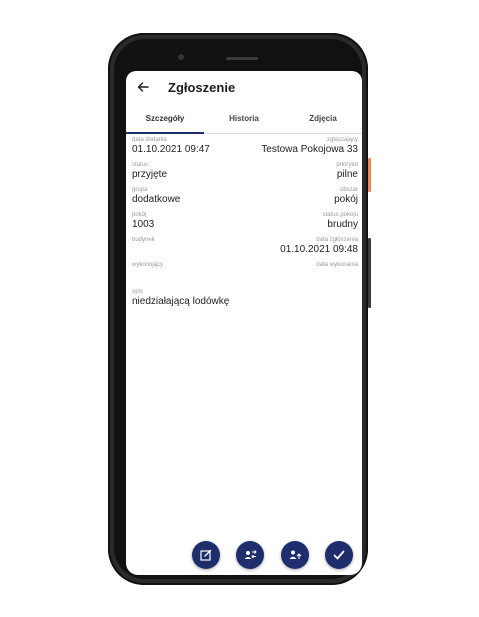 The height and width of the screenshot is (617, 479). Describe the element at coordinates (245, 199) in the screenshot. I see `details-row: grupa dodatkowe obszar pokój` at that location.